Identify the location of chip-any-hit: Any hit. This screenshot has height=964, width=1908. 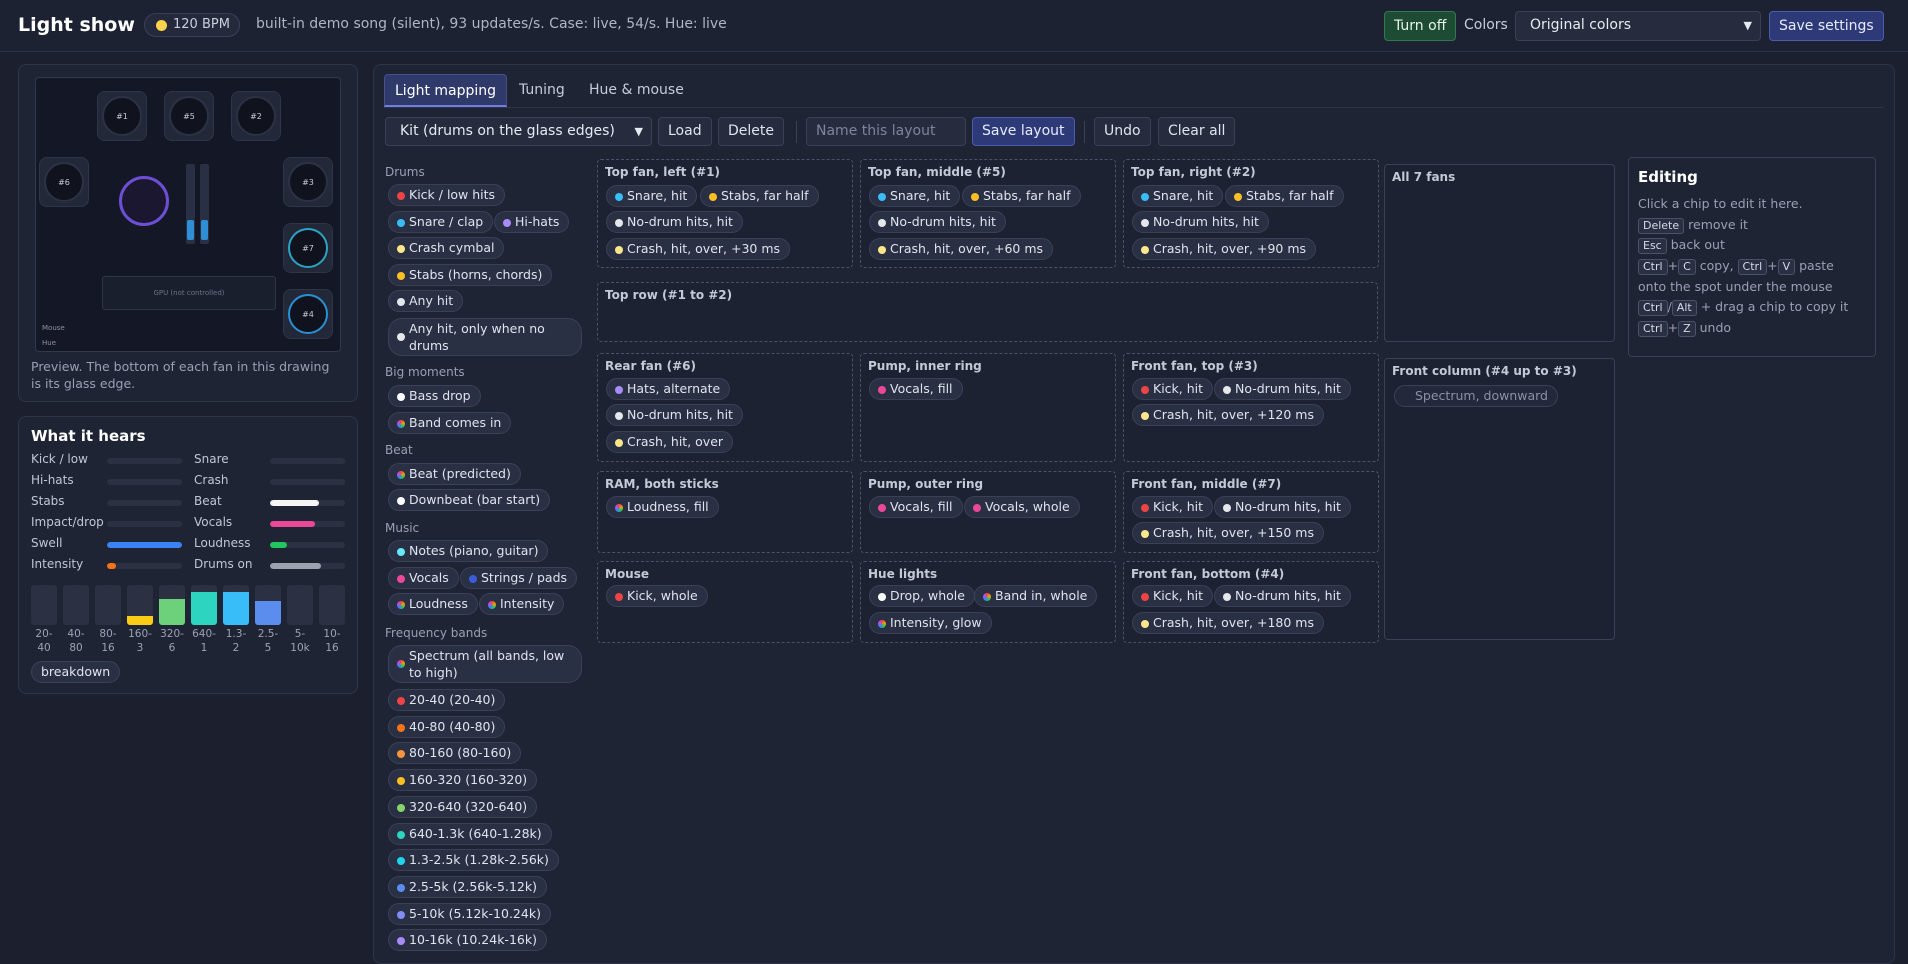
(426, 301).